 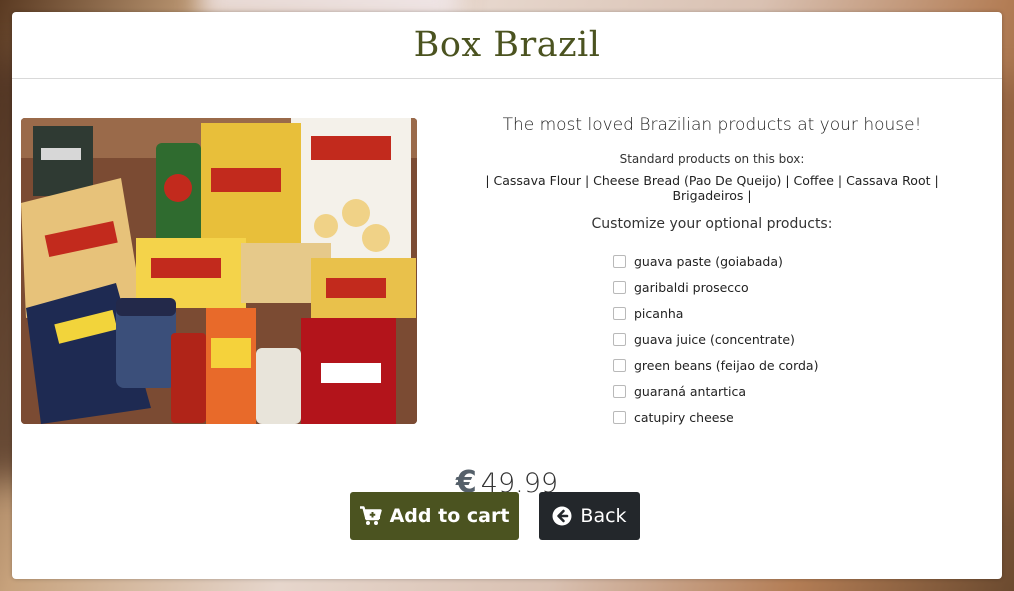 I want to click on option-item: guava juice (concentrate), so click(x=743, y=339).